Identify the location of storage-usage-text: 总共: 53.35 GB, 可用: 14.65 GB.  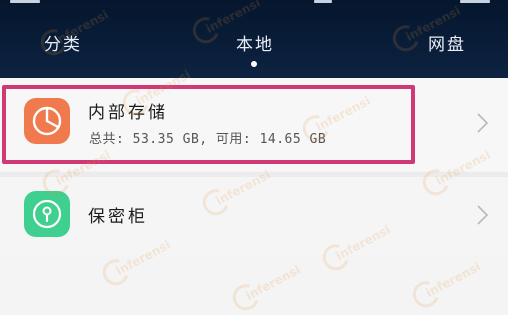
(208, 139).